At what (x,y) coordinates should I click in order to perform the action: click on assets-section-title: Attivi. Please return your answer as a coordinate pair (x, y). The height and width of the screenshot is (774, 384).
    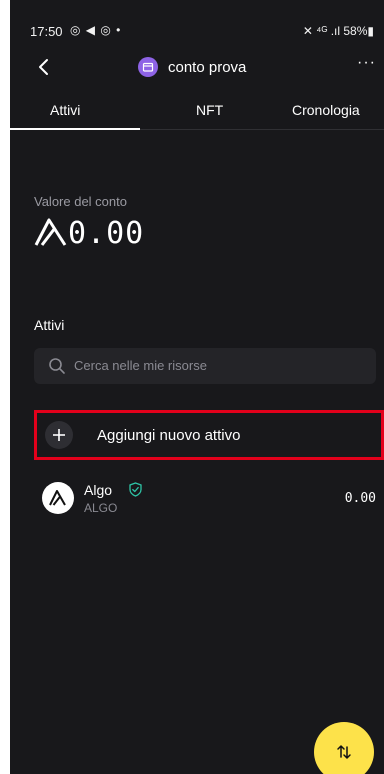
    Looking at the image, I should click on (49, 325).